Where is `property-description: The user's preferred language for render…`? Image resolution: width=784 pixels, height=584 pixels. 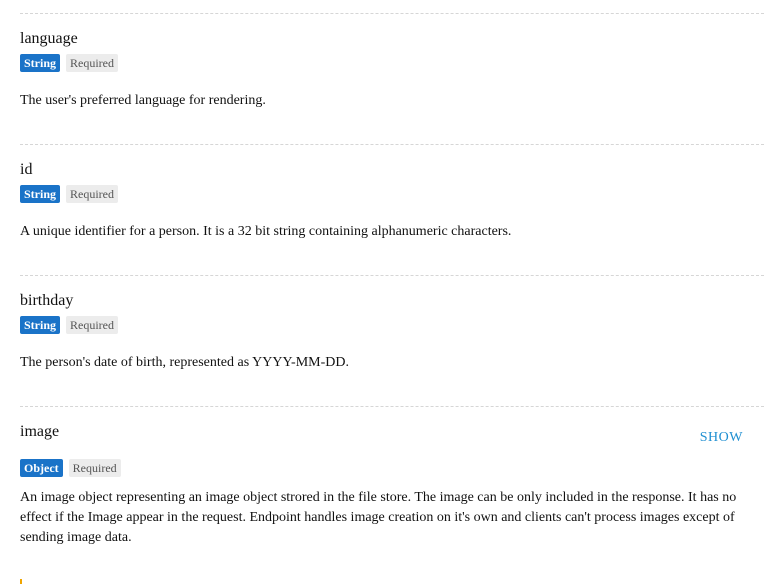 property-description: The user's preferred language for render… is located at coordinates (143, 100).